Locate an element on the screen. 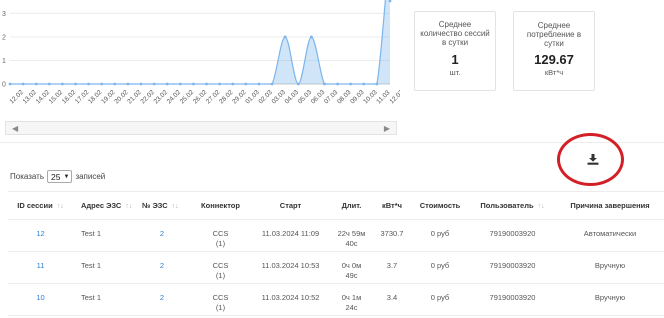 The image size is (664, 318). col-header-address: Адрес ЭЗС ↑↓ is located at coordinates (103, 205).